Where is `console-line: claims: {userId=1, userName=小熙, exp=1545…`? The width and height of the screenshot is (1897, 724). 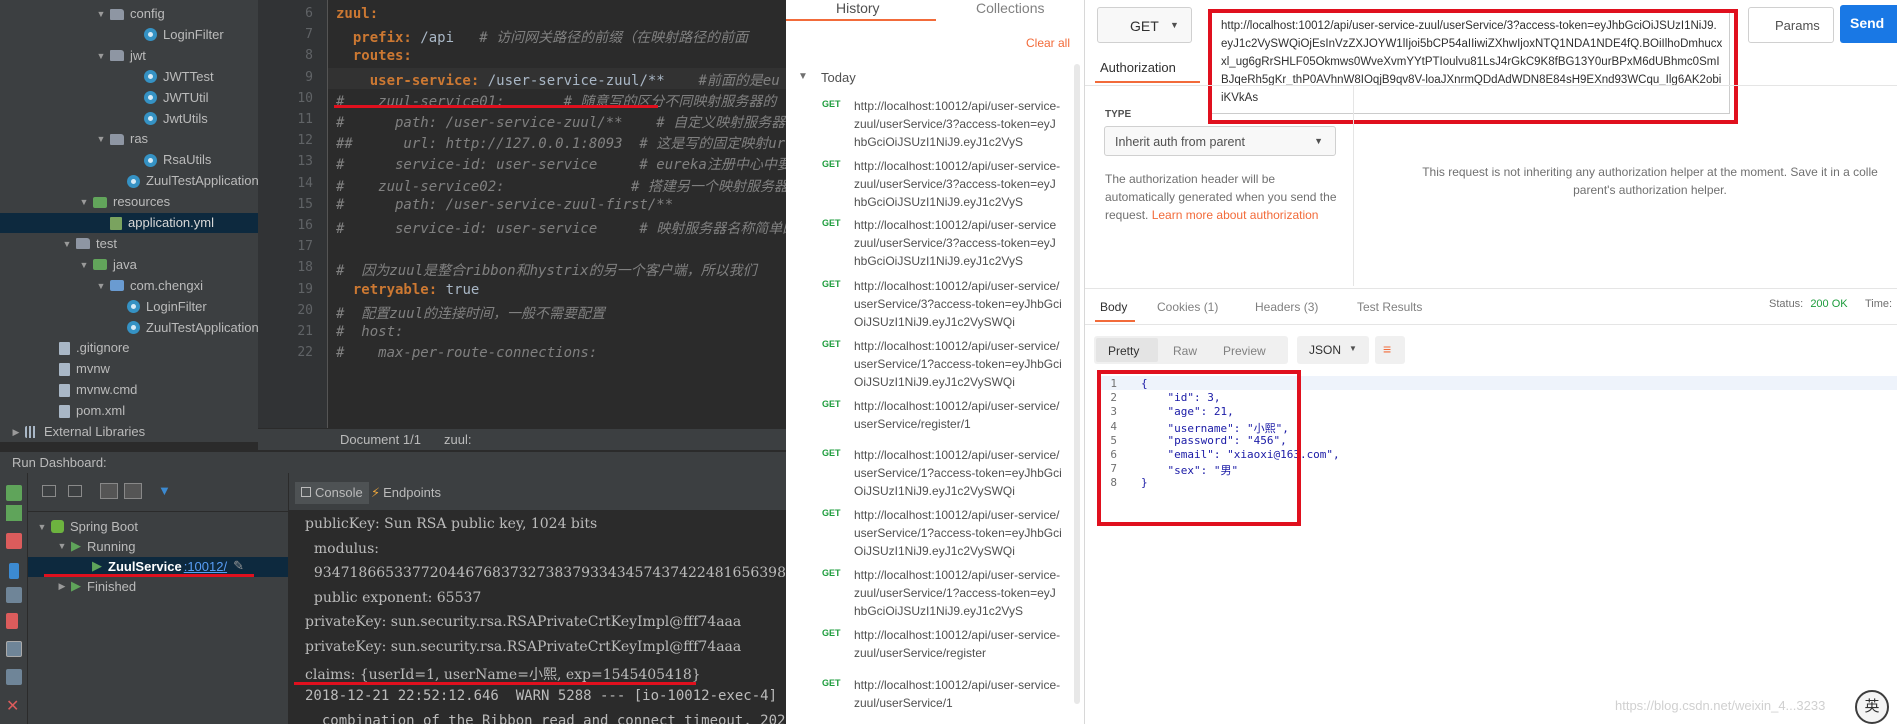 console-line: claims: {userId=1, userName=小熙, exp=1545… is located at coordinates (503, 674).